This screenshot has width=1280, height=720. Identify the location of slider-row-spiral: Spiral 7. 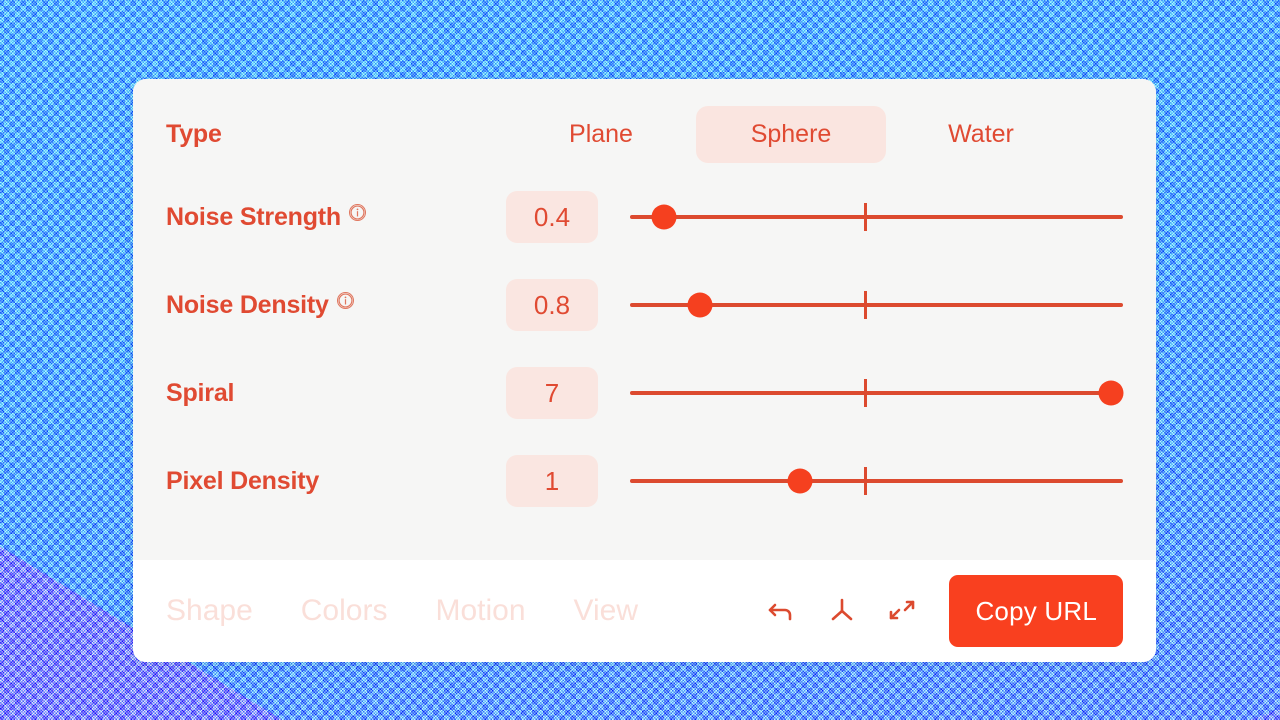
(645, 393).